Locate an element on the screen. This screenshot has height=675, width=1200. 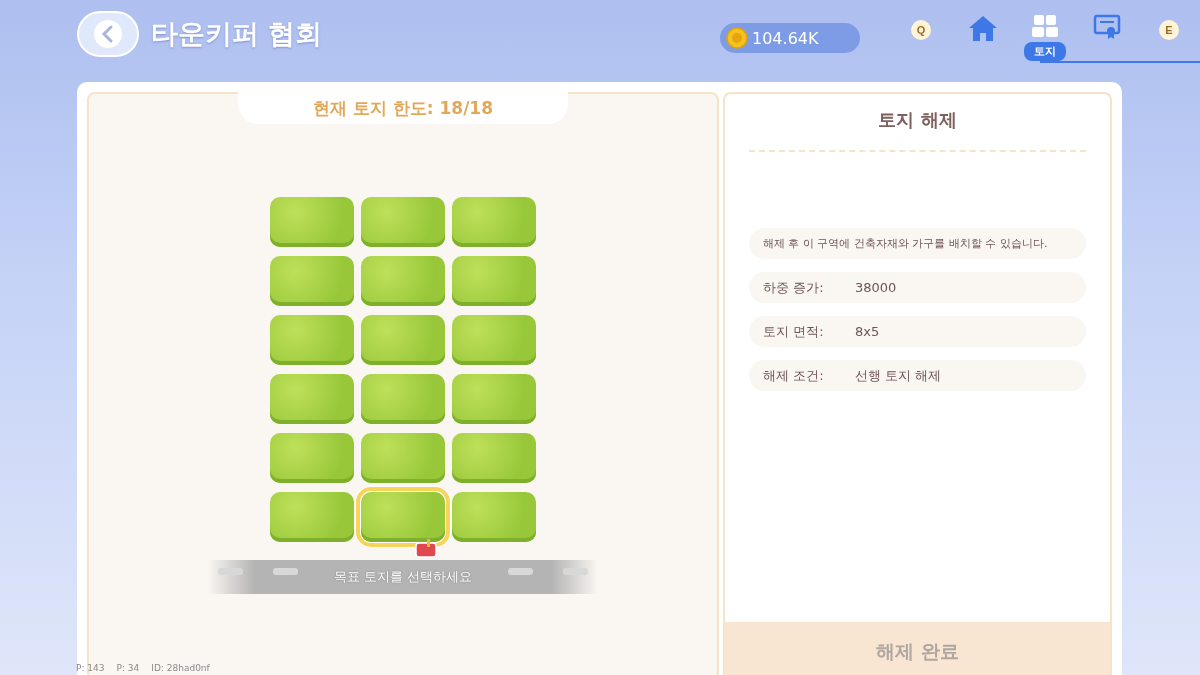
key-hint: Q is located at coordinates (921, 29).